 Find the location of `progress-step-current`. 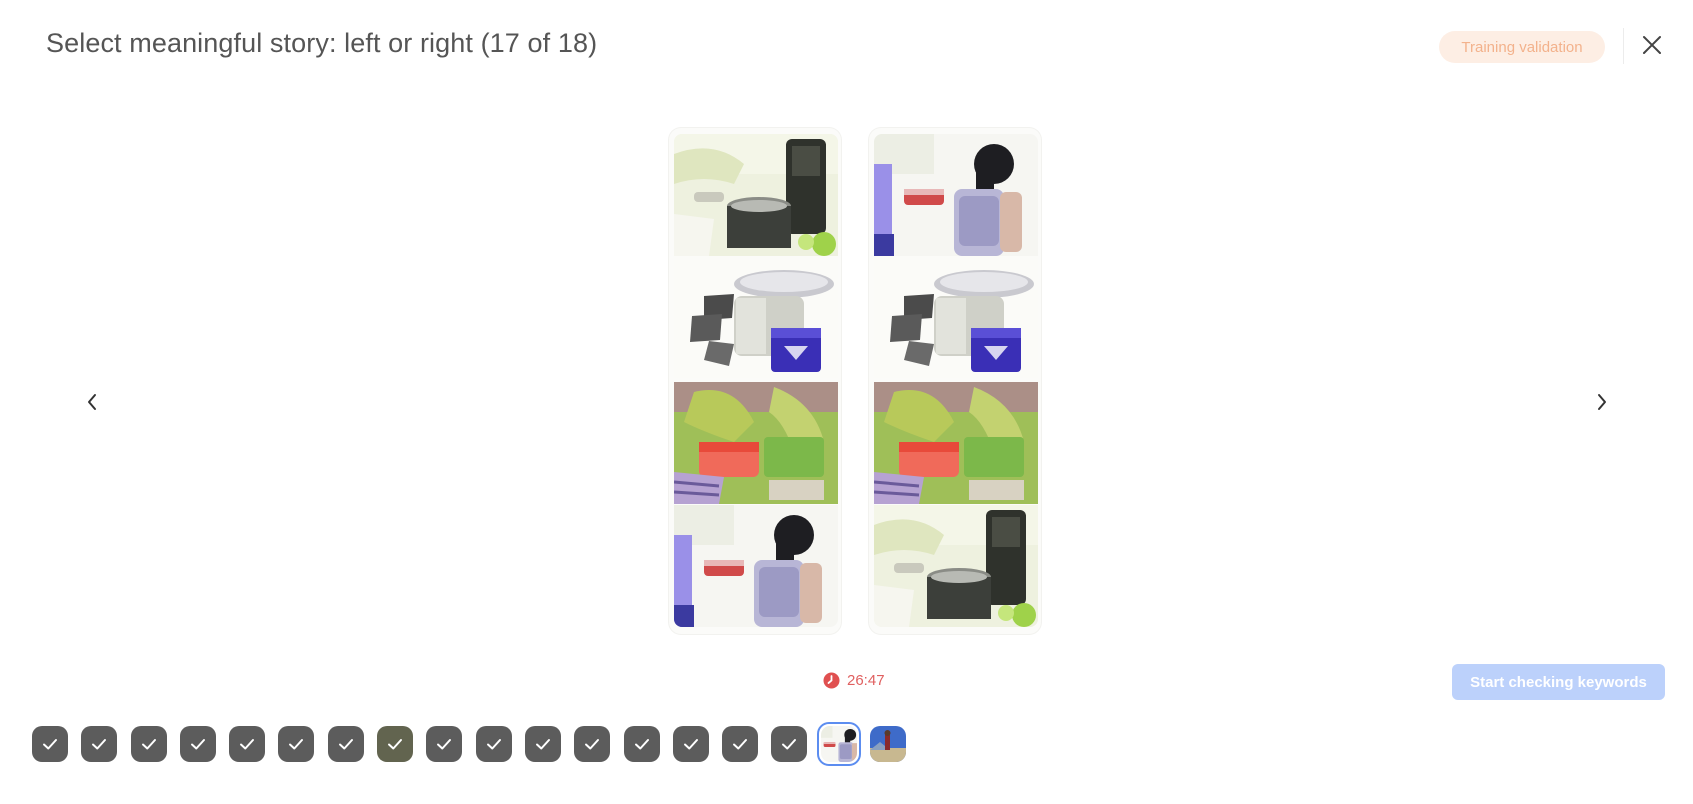

progress-step-current is located at coordinates (838, 744).